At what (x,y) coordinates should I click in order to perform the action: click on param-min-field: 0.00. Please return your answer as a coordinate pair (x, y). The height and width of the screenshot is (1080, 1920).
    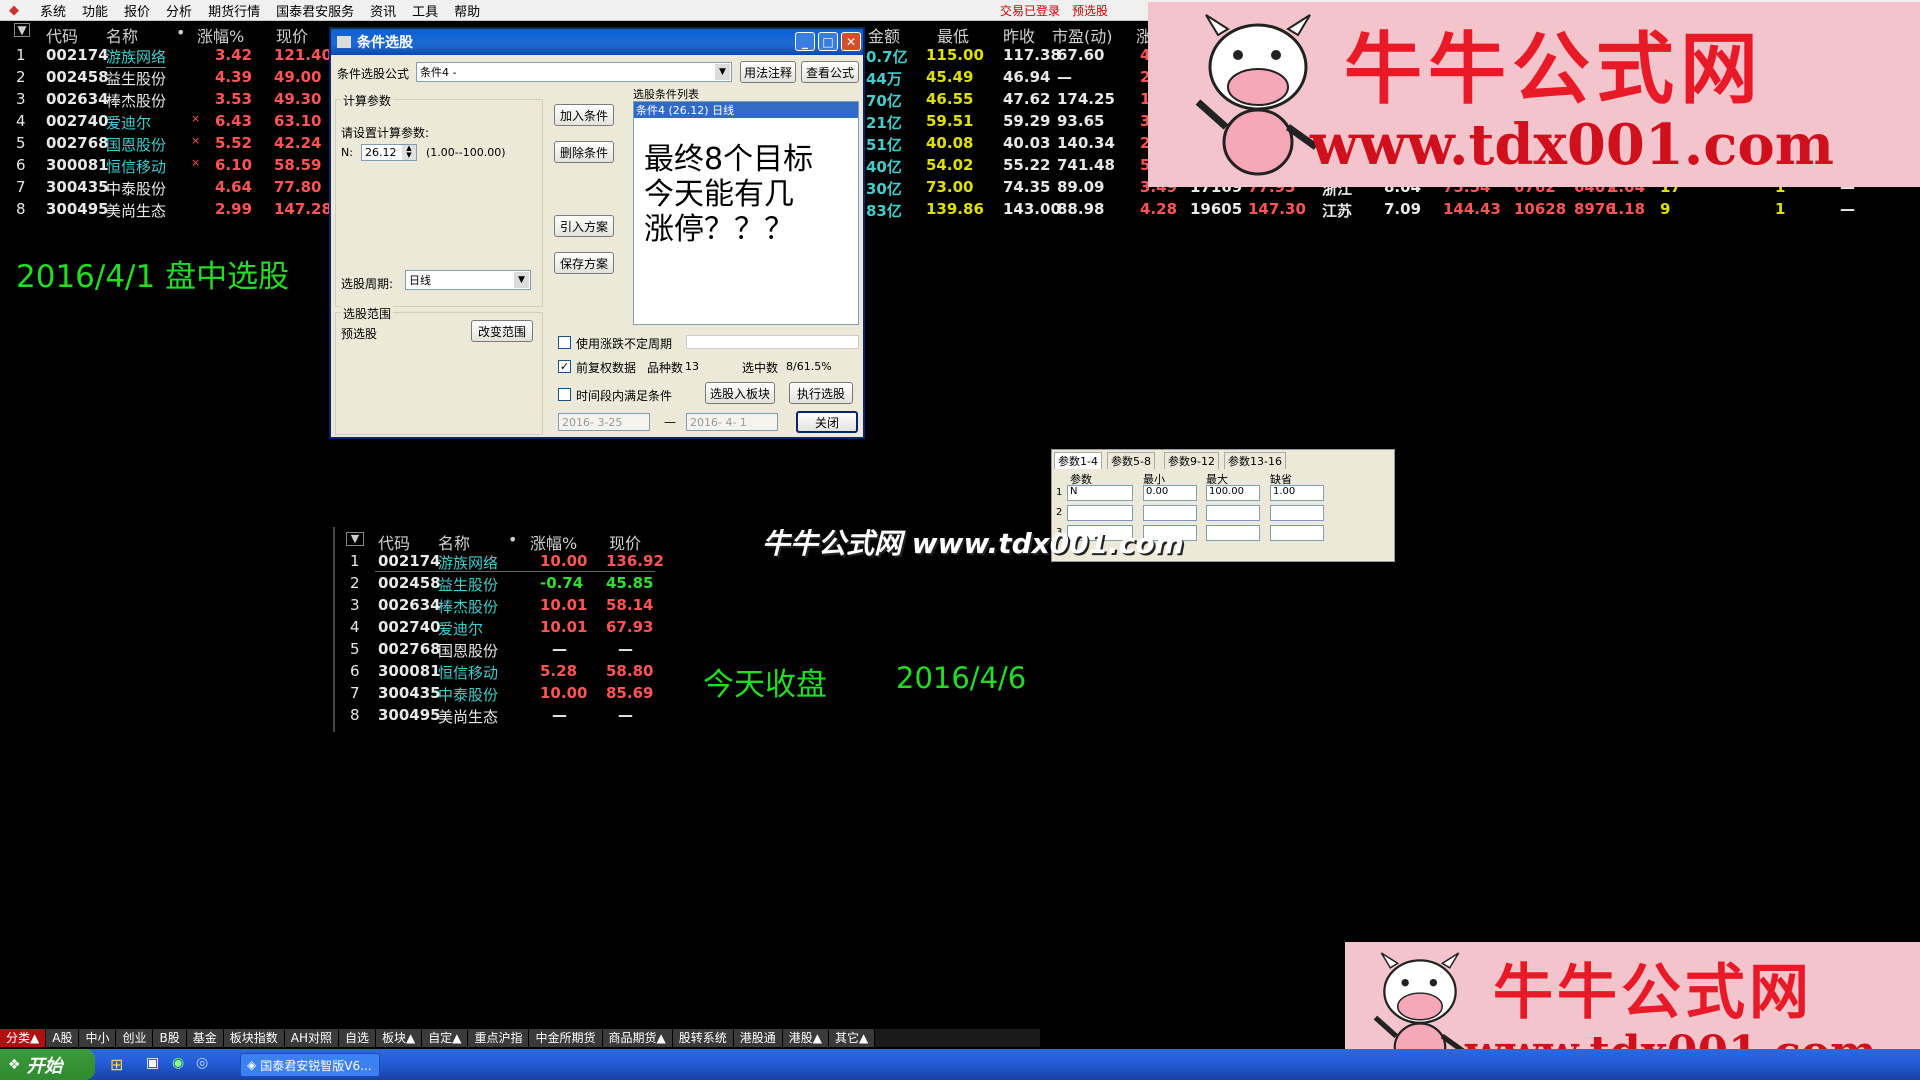
    Looking at the image, I should click on (1170, 493).